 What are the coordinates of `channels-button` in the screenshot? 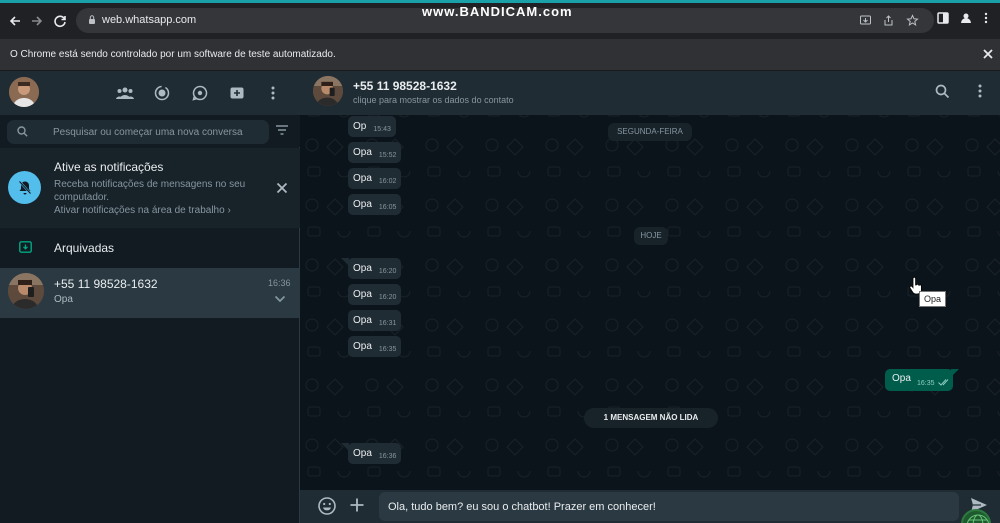 It's located at (200, 93).